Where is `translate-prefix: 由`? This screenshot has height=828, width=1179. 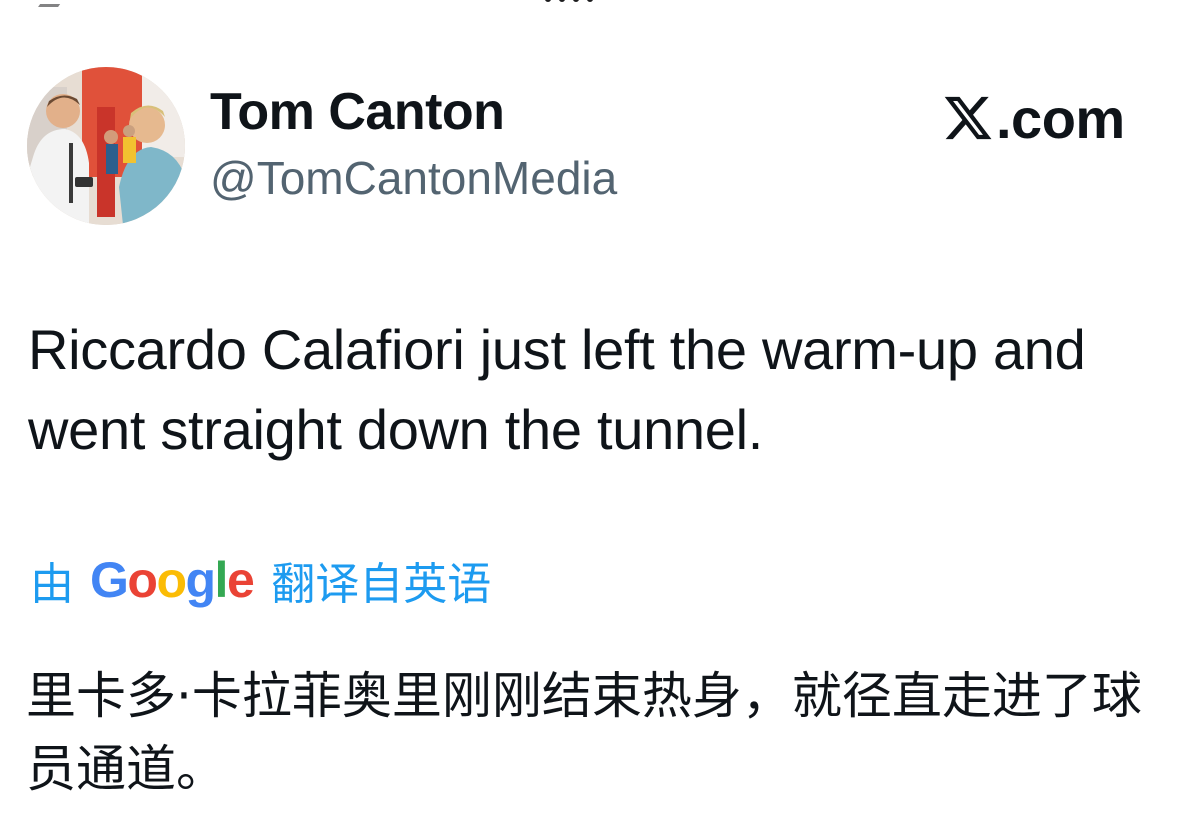 translate-prefix: 由 is located at coordinates (52, 584).